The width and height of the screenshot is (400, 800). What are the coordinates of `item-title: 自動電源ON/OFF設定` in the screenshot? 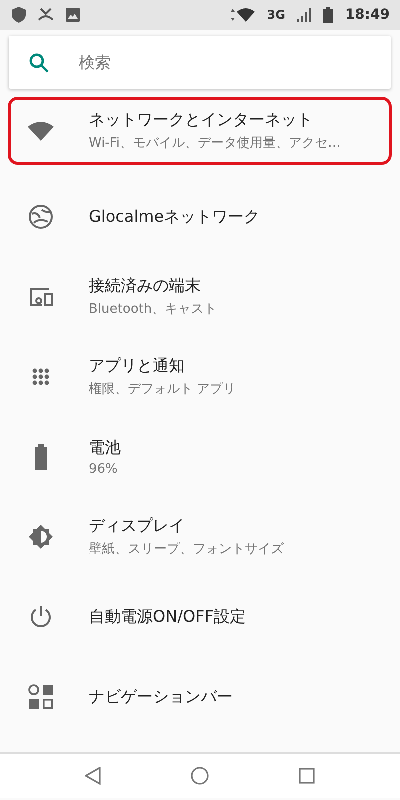 It's located at (167, 617).